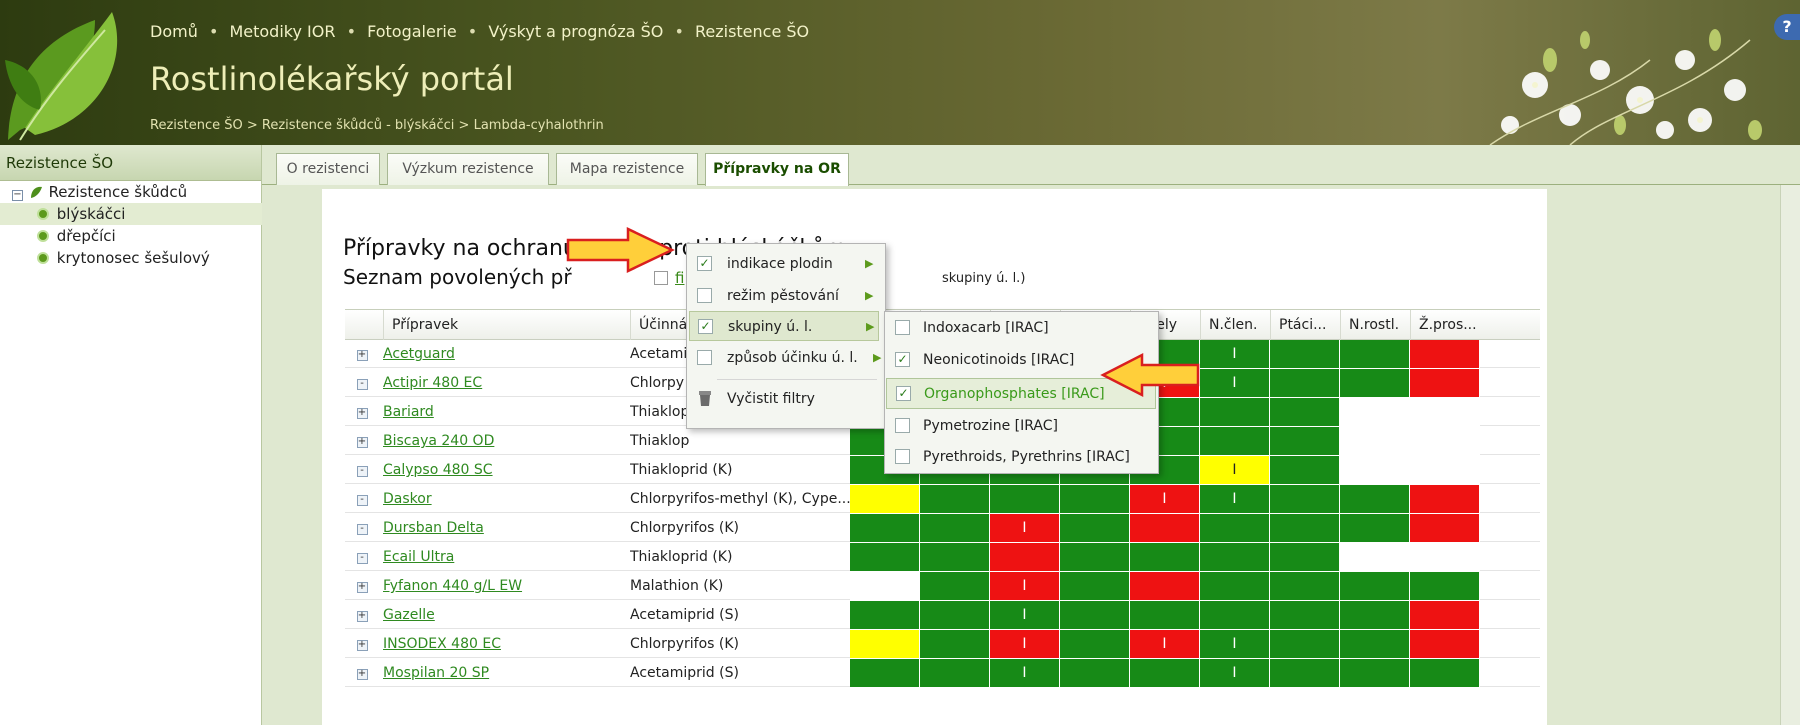 This screenshot has height=725, width=1800. What do you see at coordinates (784, 326) in the screenshot?
I see `menu-item-skupiny-ul: ✓ skupiny ú. l. ▶` at bounding box center [784, 326].